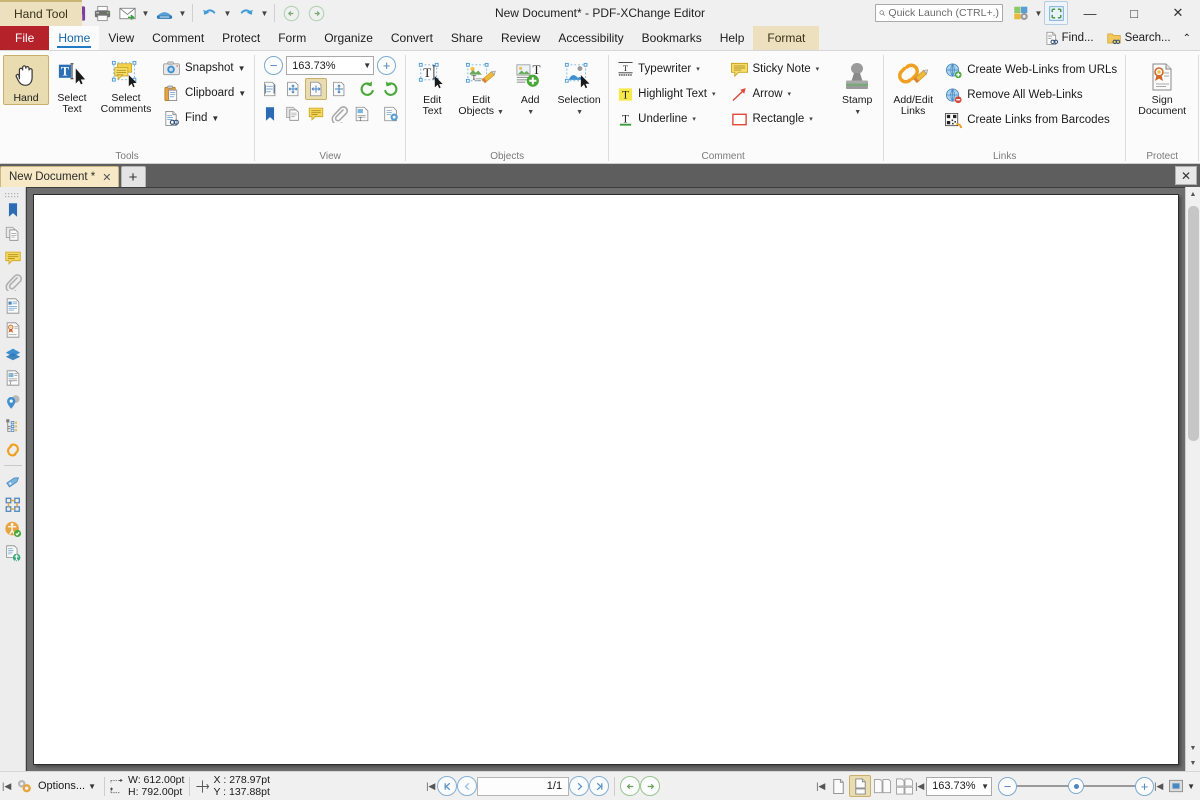 This screenshot has height=800, width=1200. I want to click on structure-panel-icon, so click(13, 426).